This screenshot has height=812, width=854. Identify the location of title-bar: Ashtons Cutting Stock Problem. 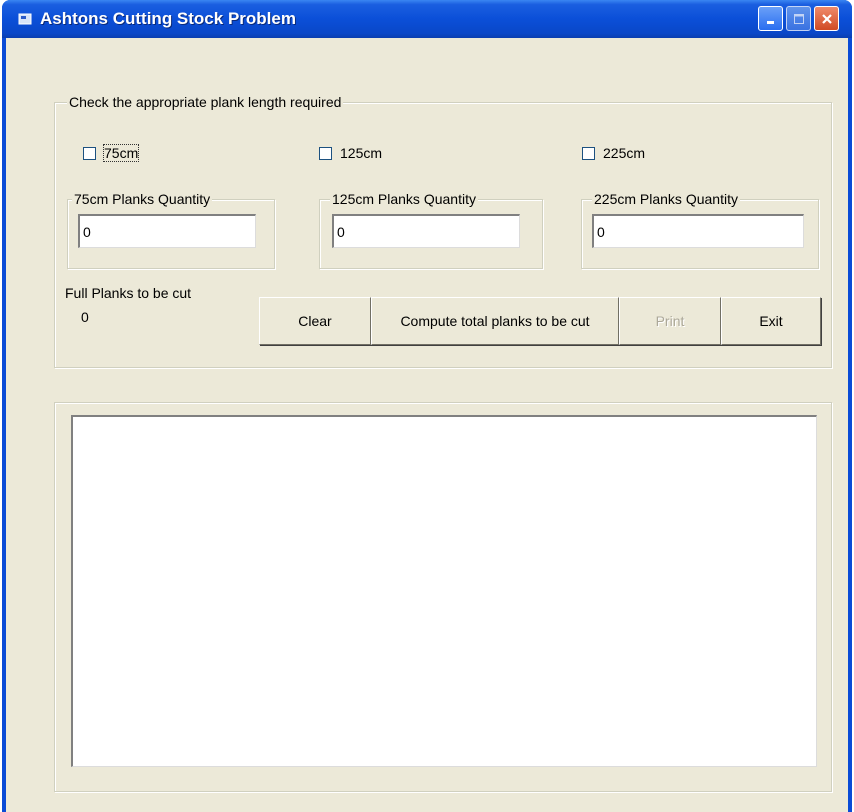
(427, 19).